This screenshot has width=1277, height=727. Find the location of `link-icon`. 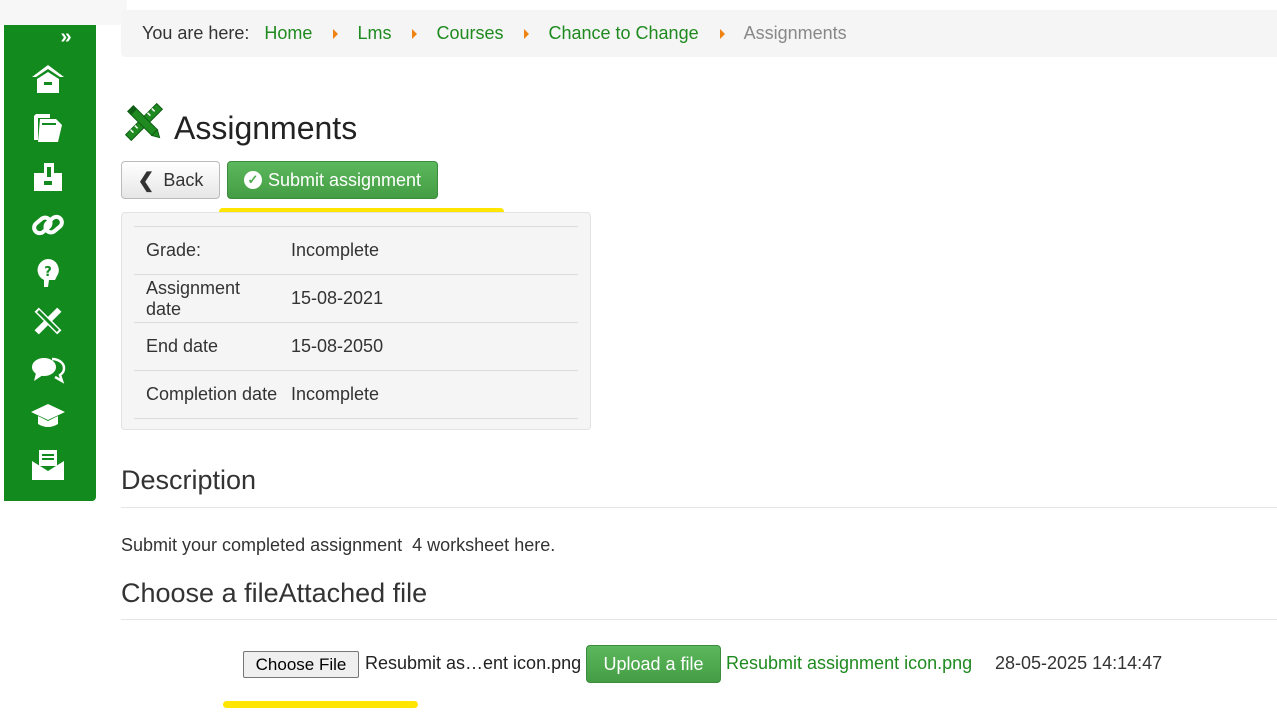

link-icon is located at coordinates (48, 225).